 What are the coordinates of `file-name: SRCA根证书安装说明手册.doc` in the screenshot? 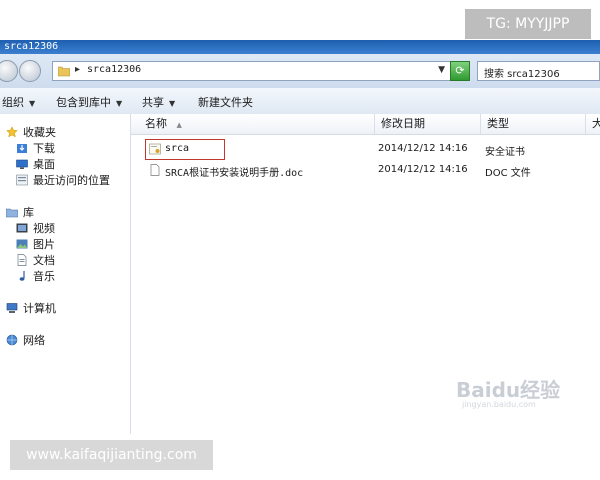 It's located at (234, 173).